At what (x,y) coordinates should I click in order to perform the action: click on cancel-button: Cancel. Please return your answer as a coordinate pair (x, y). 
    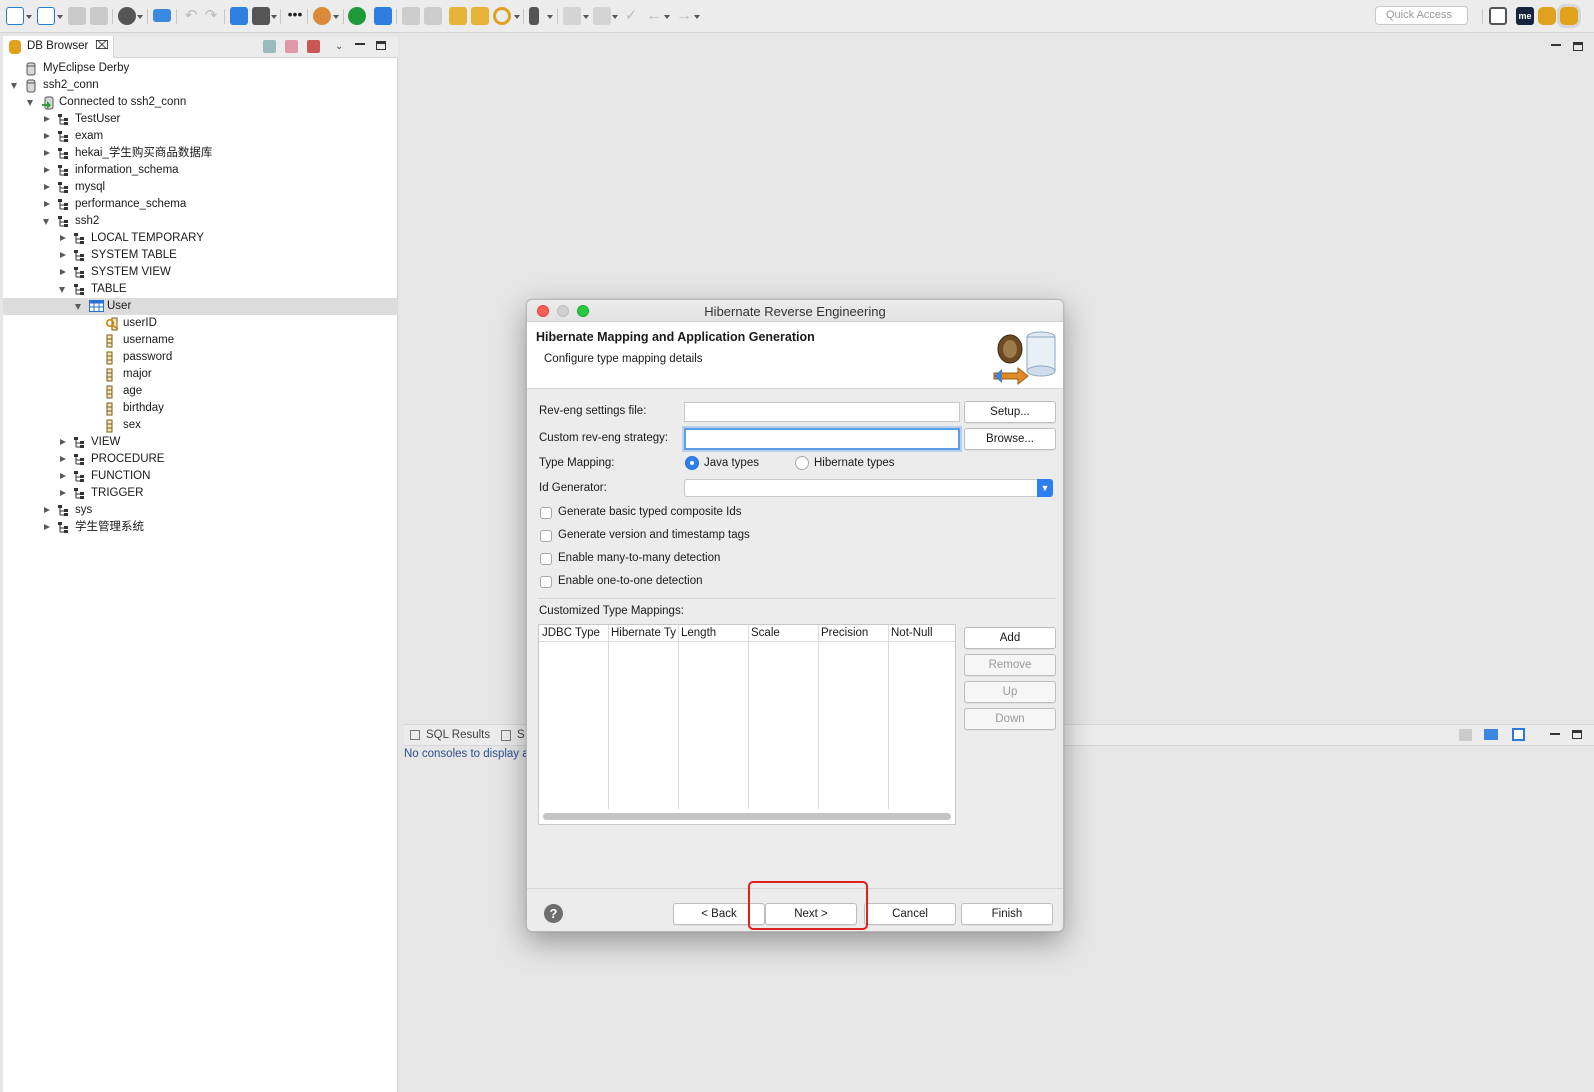
    Looking at the image, I should click on (910, 914).